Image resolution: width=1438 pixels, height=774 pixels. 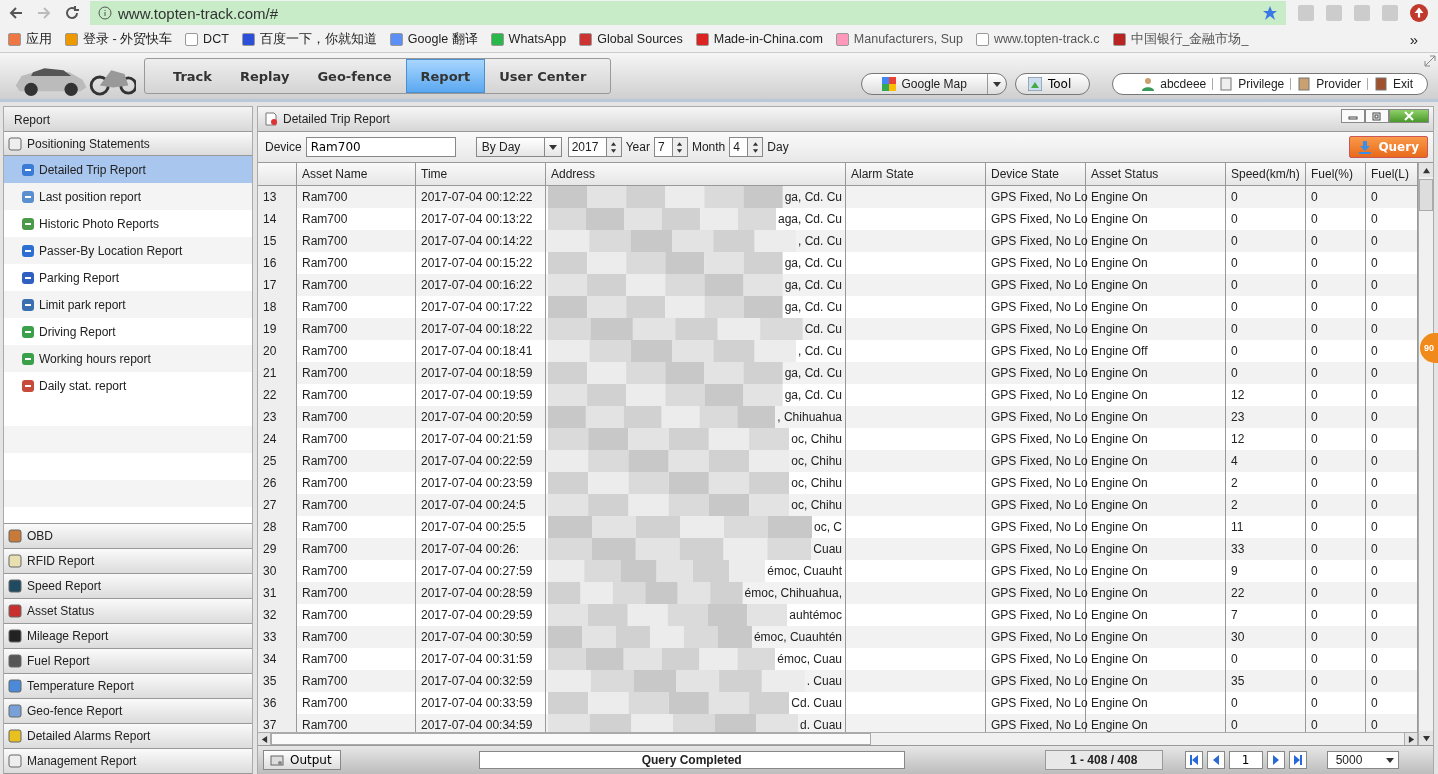 What do you see at coordinates (1426, 738) in the screenshot?
I see `scroll-down-icon` at bounding box center [1426, 738].